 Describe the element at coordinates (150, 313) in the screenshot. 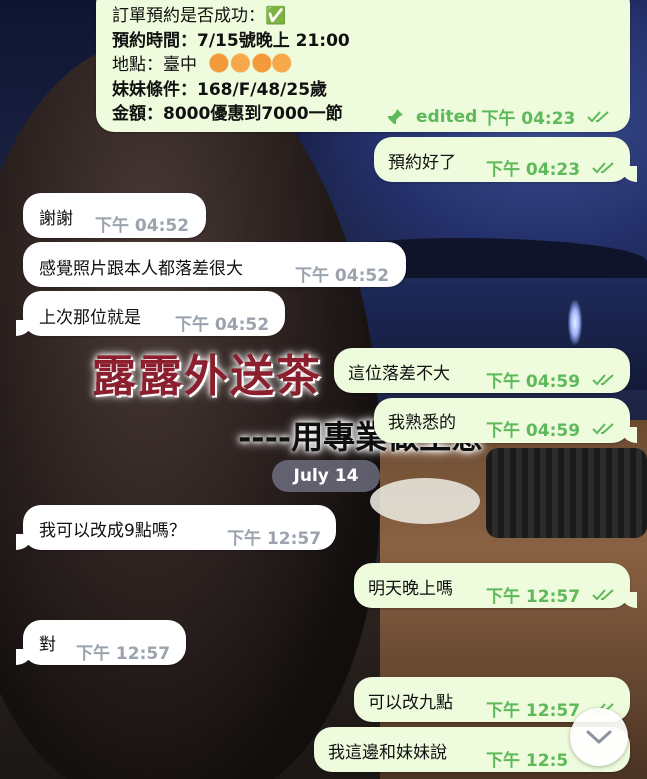

I see `message-bubble: 上次那位就是 下午 04:52` at that location.